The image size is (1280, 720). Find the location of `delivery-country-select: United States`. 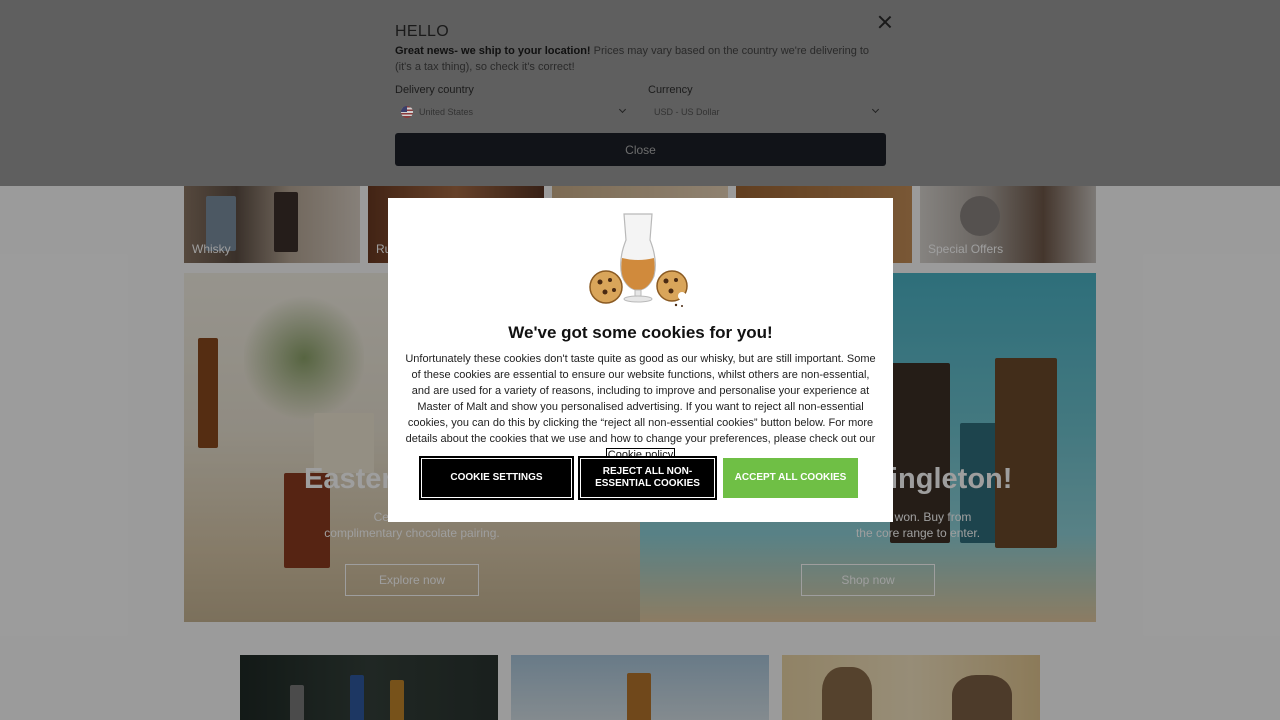

delivery-country-select: United States is located at coordinates (513, 112).